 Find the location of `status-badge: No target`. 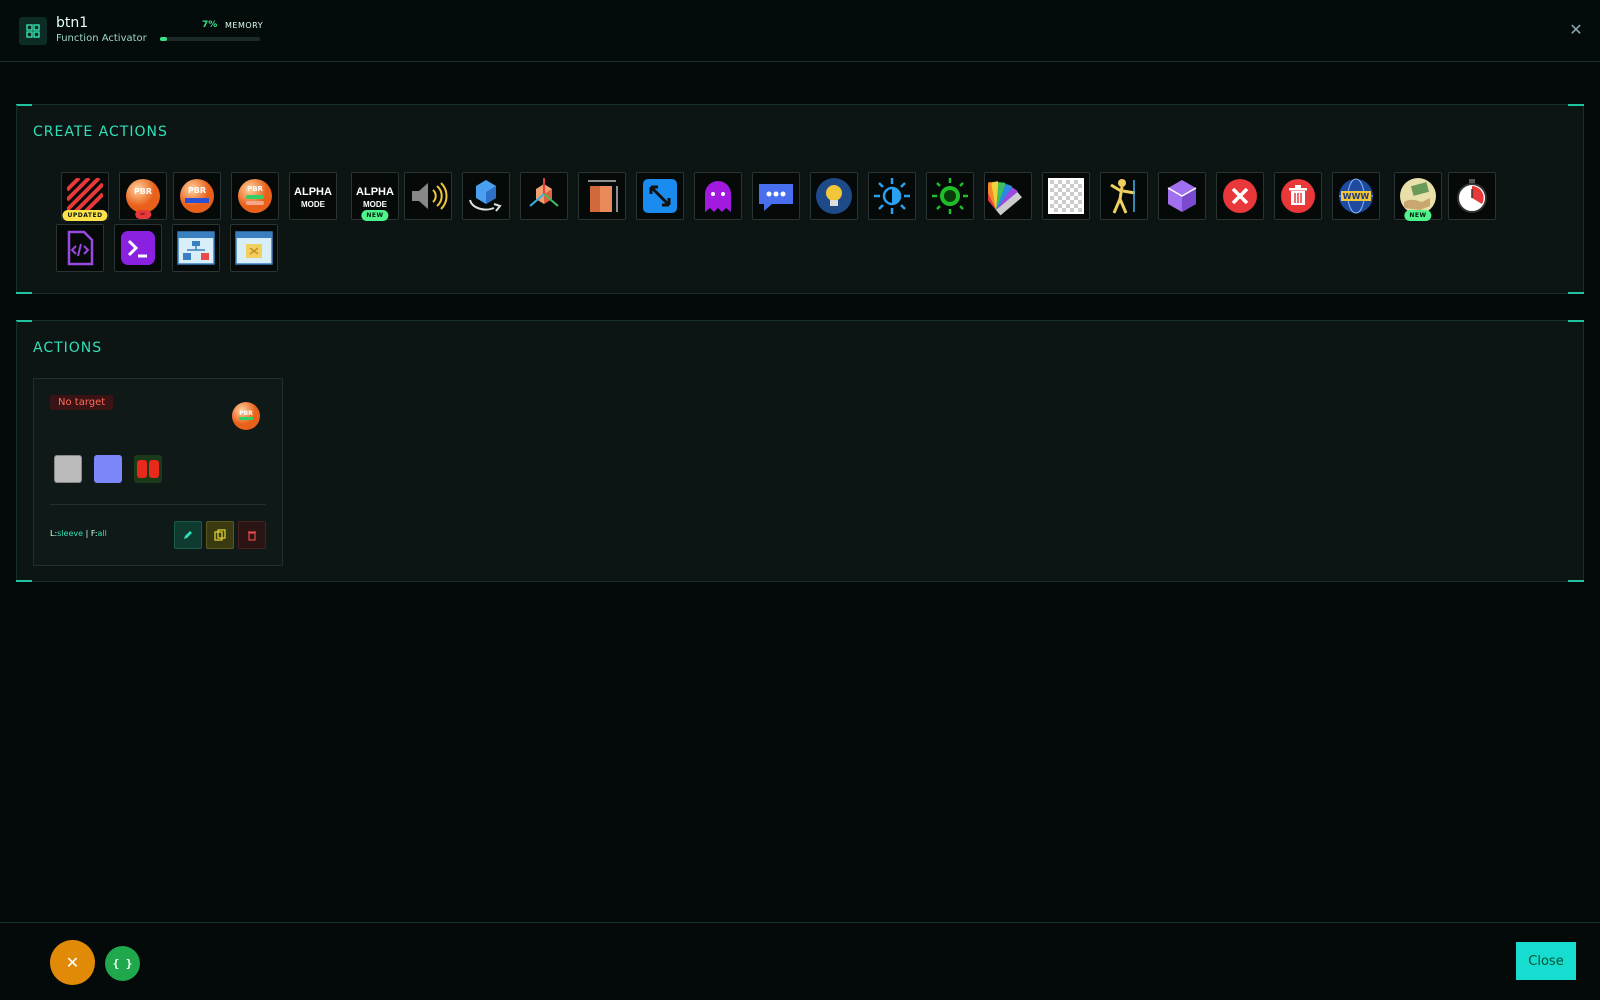

status-badge: No target is located at coordinates (82, 402).